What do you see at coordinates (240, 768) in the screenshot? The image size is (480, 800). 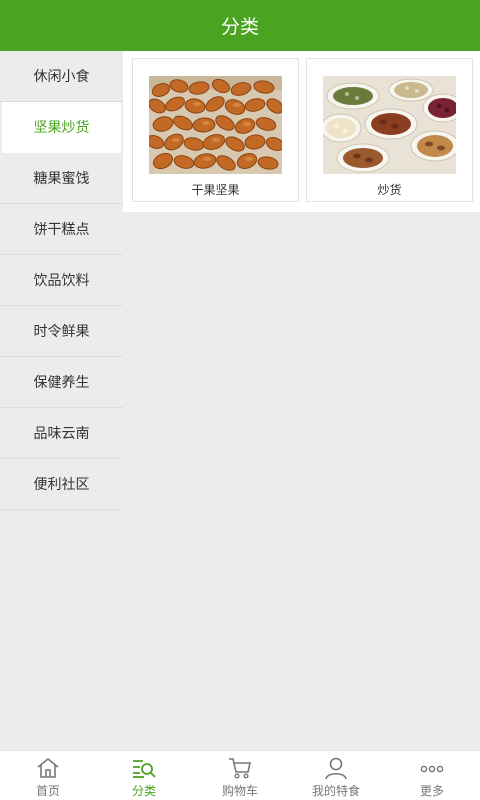 I see `cart-icon` at bounding box center [240, 768].